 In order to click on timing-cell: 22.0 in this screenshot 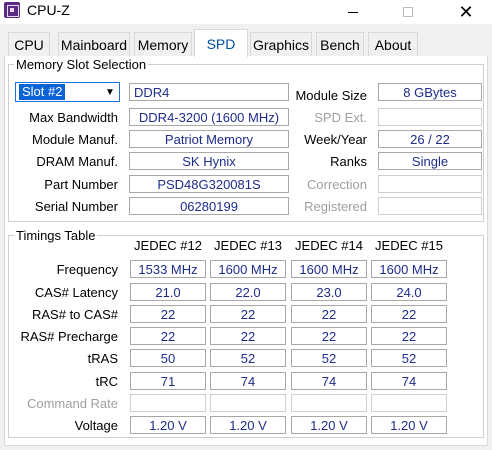, I will do `click(248, 292)`.